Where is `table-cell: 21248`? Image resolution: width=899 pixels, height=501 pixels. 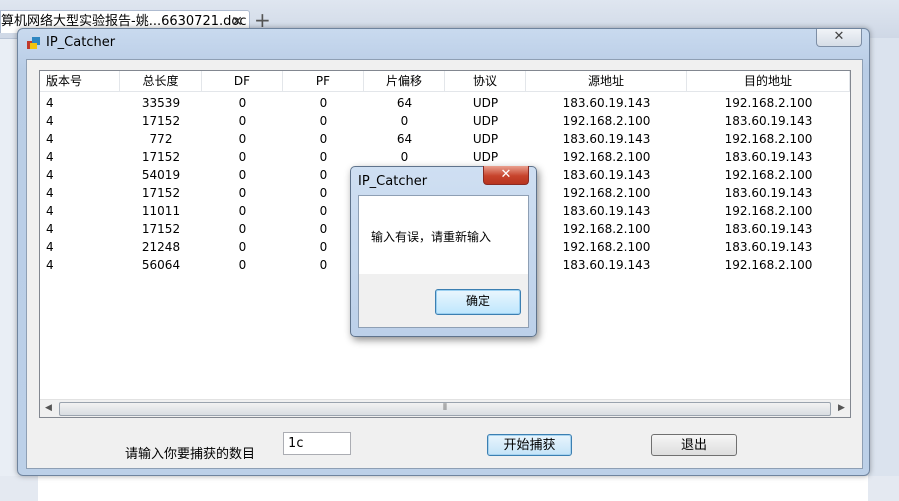
table-cell: 21248 is located at coordinates (161, 247).